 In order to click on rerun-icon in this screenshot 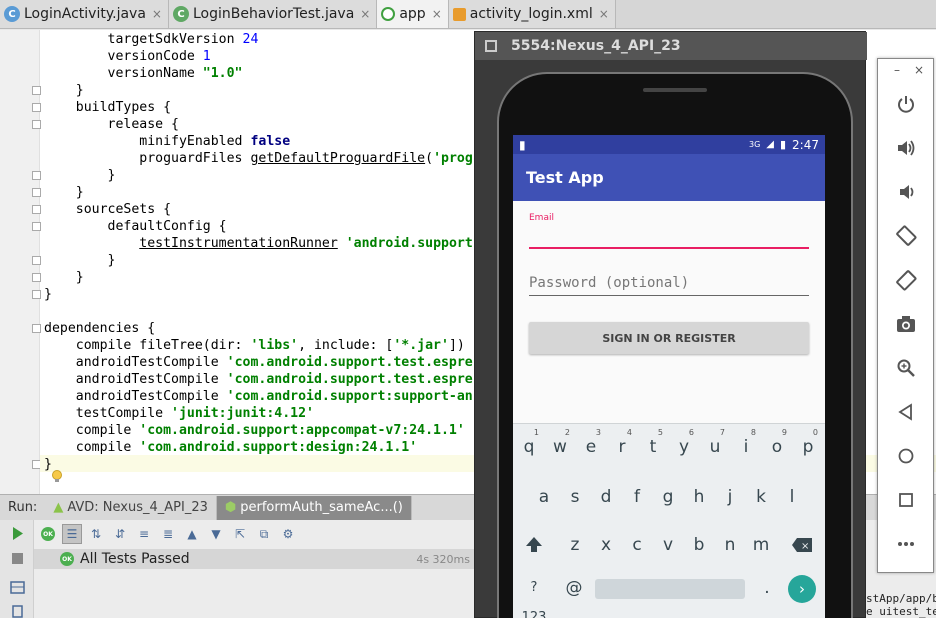, I will do `click(17, 533)`.